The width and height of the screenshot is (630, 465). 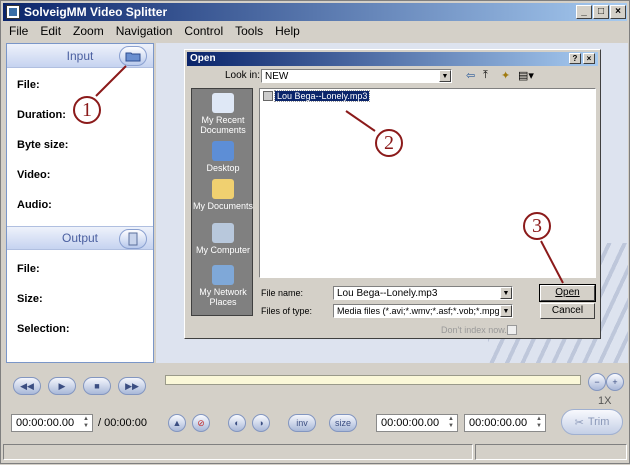 I want to click on segment-end-spinner-icon: ▲ ▼, so click(x=539, y=423).